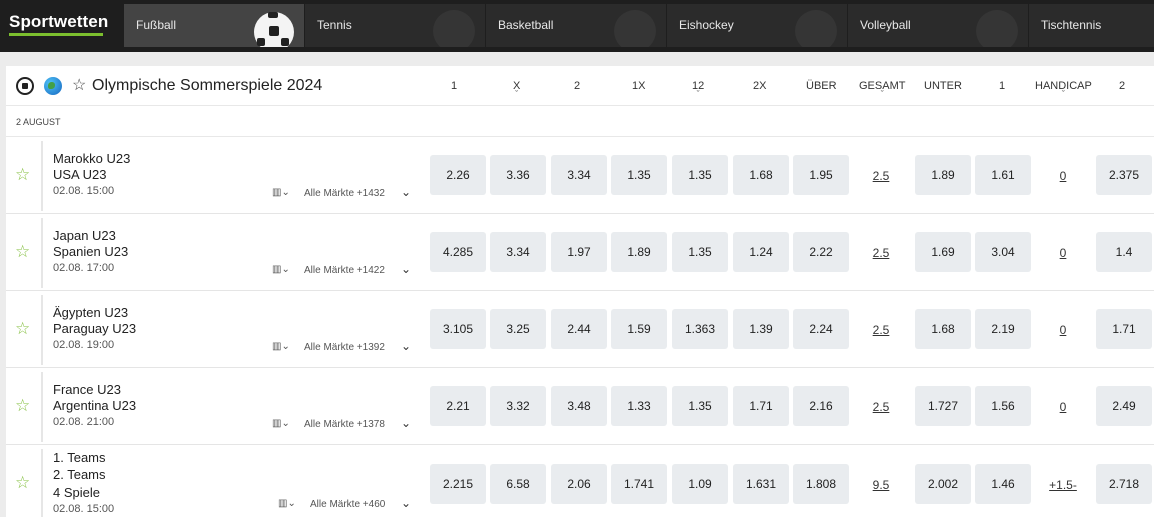 This screenshot has width=1154, height=517. I want to click on odd-2: 2.44, so click(579, 329).